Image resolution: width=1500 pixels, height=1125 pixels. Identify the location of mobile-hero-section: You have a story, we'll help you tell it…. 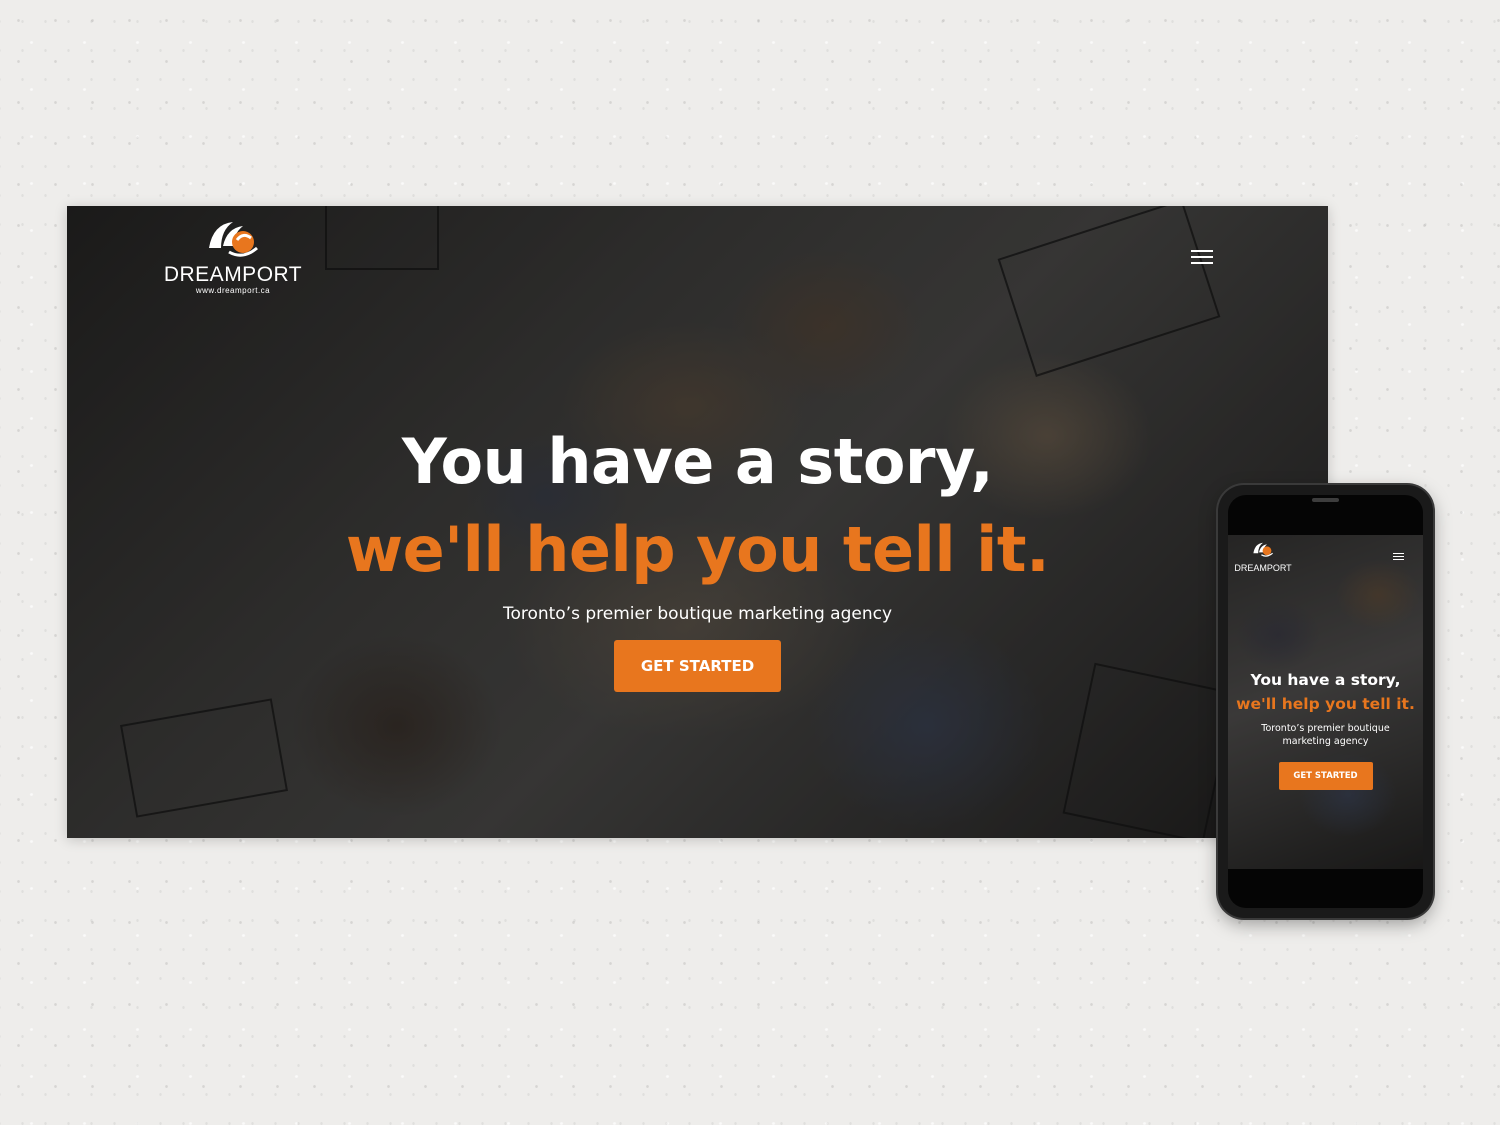
(1325, 729).